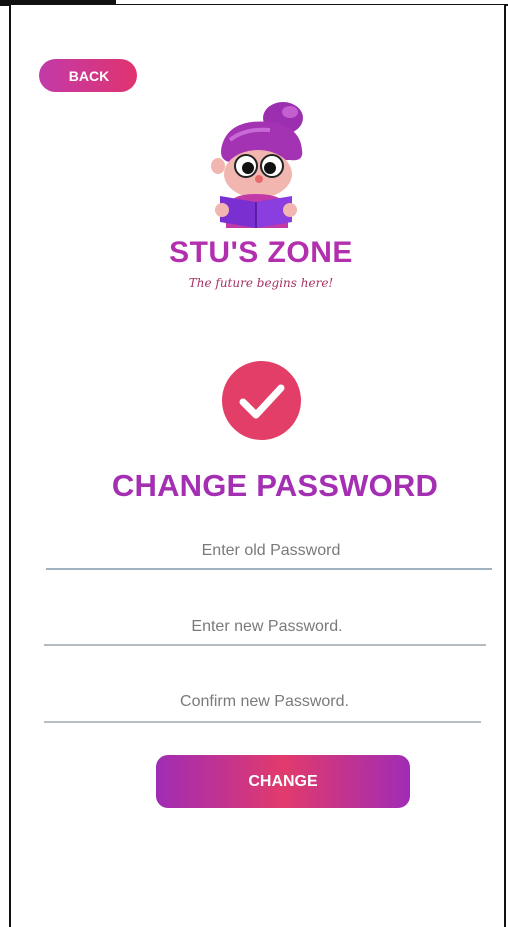  What do you see at coordinates (265, 645) in the screenshot?
I see `new-password-underline` at bounding box center [265, 645].